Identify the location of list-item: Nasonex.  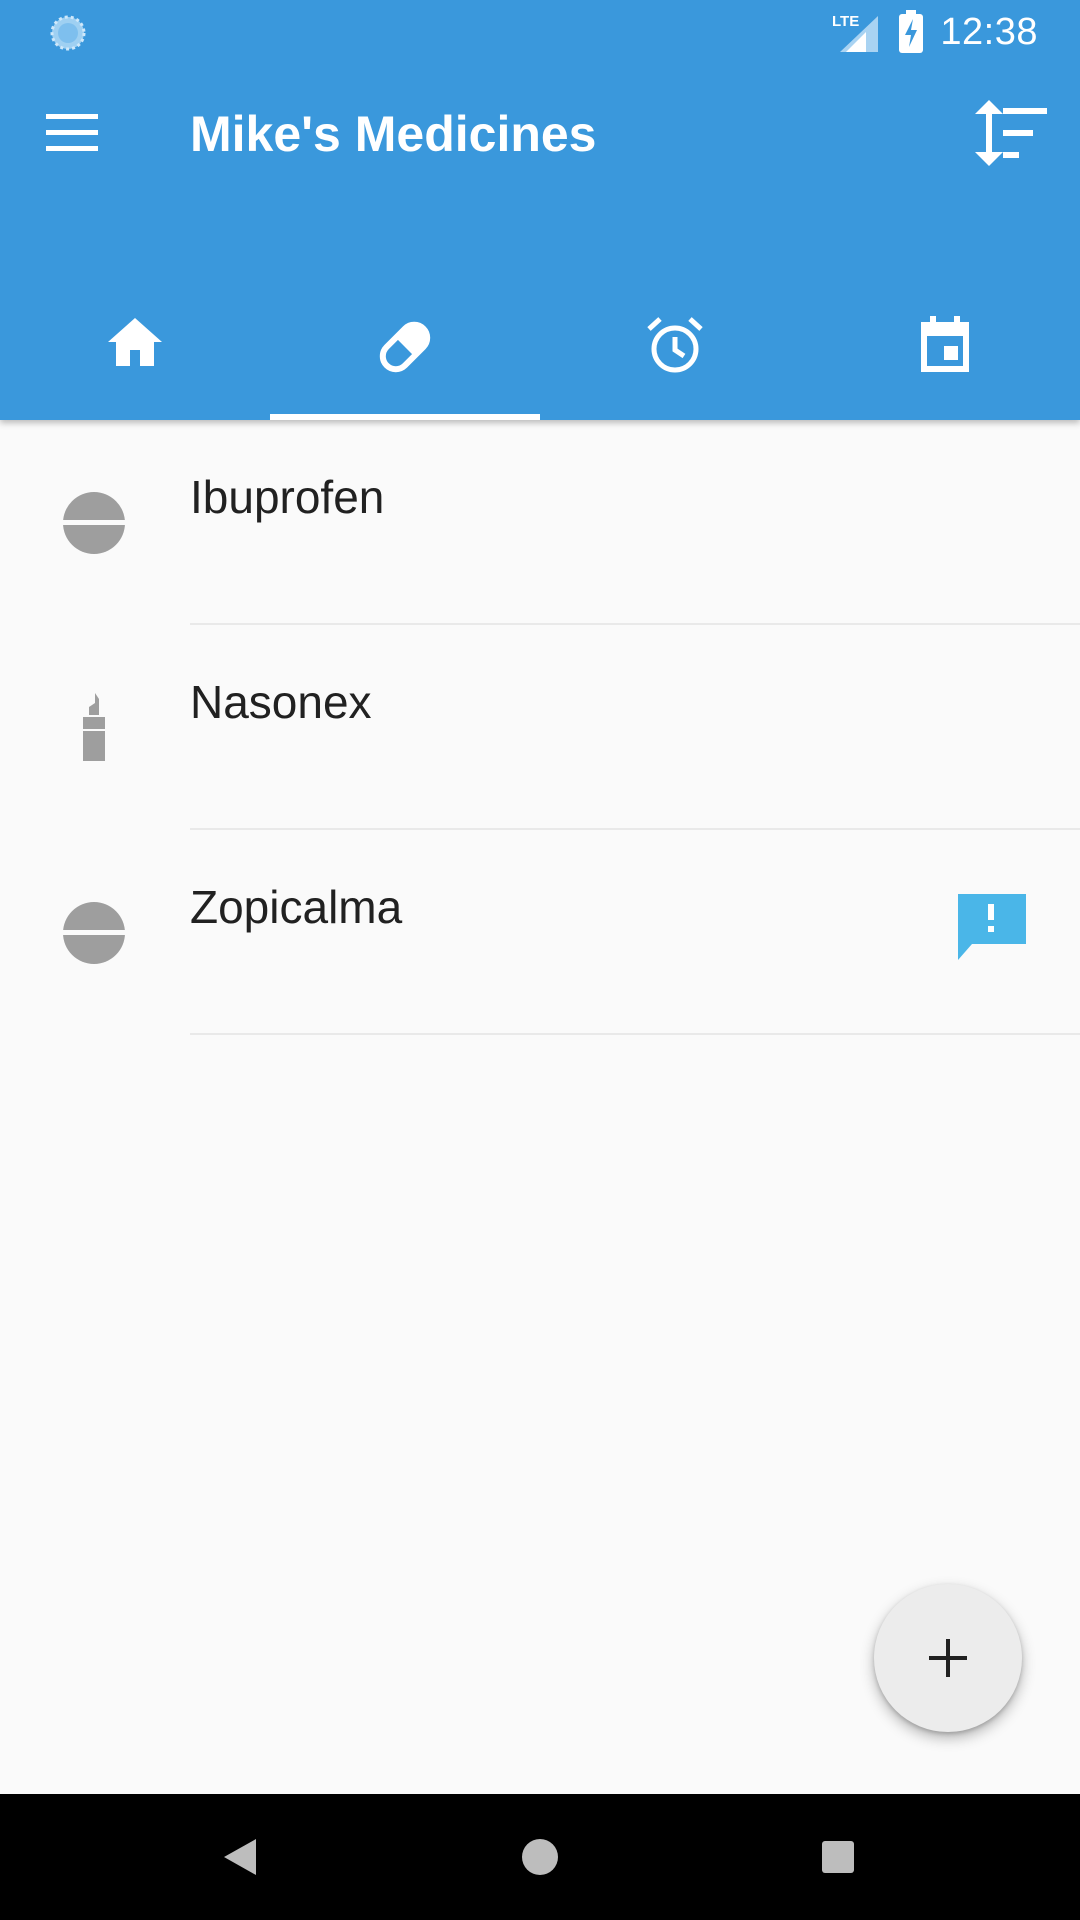
(540, 727).